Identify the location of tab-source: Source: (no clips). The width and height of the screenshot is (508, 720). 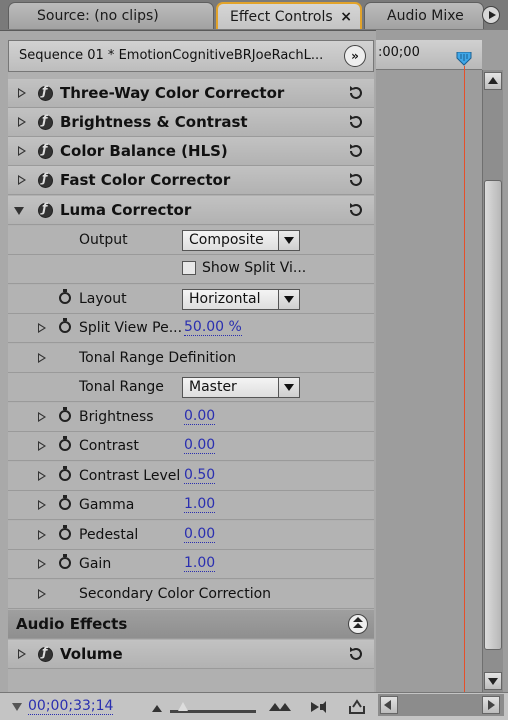
(111, 15).